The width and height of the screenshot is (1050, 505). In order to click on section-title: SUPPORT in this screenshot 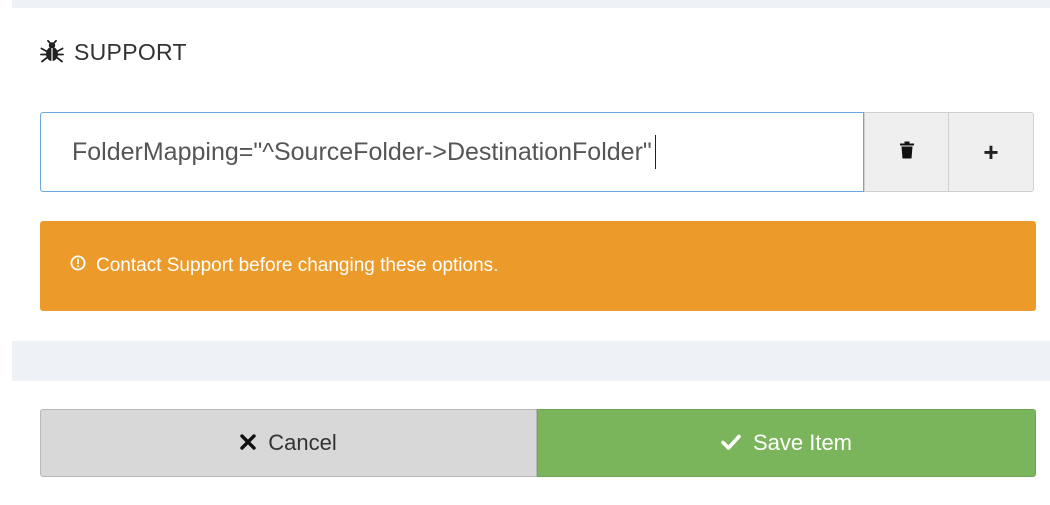, I will do `click(130, 51)`.